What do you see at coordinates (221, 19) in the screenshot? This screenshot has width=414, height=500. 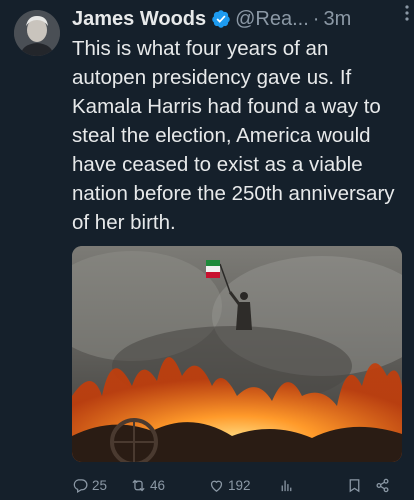 I see `verified-badge-icon` at bounding box center [221, 19].